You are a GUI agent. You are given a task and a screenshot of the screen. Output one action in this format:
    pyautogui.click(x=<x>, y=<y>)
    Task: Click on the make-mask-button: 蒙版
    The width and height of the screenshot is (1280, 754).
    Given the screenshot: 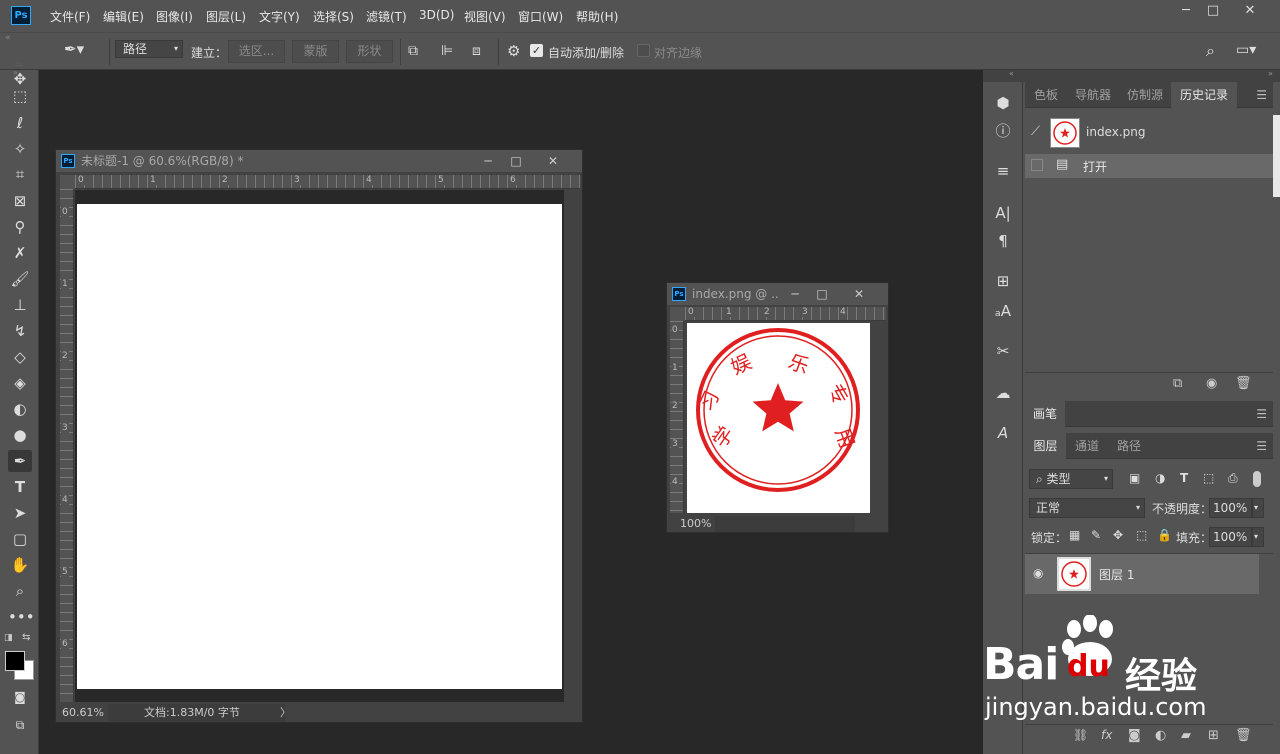 What is the action you would take?
    pyautogui.click(x=315, y=51)
    